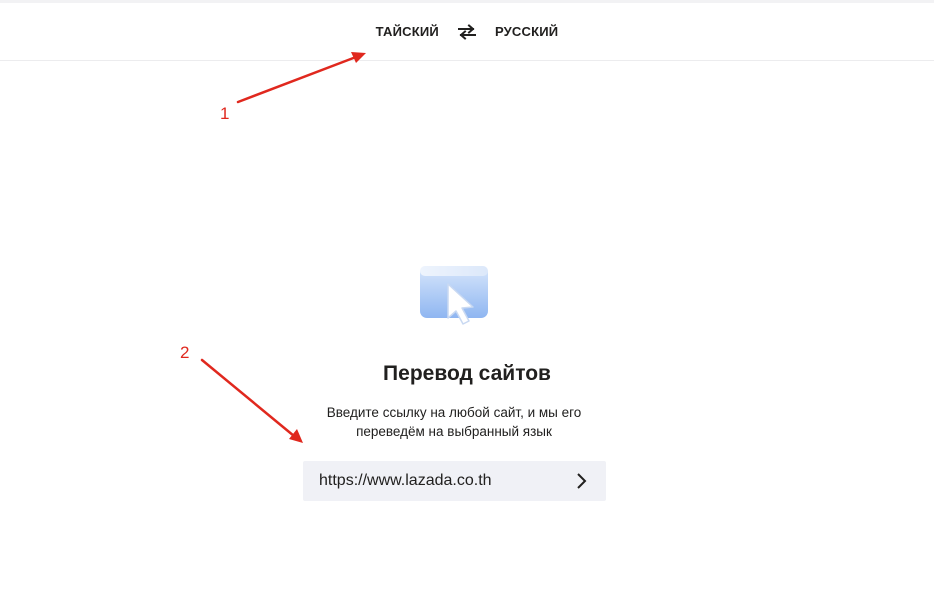 Image resolution: width=934 pixels, height=594 pixels. I want to click on url-input-box, so click(454, 481).